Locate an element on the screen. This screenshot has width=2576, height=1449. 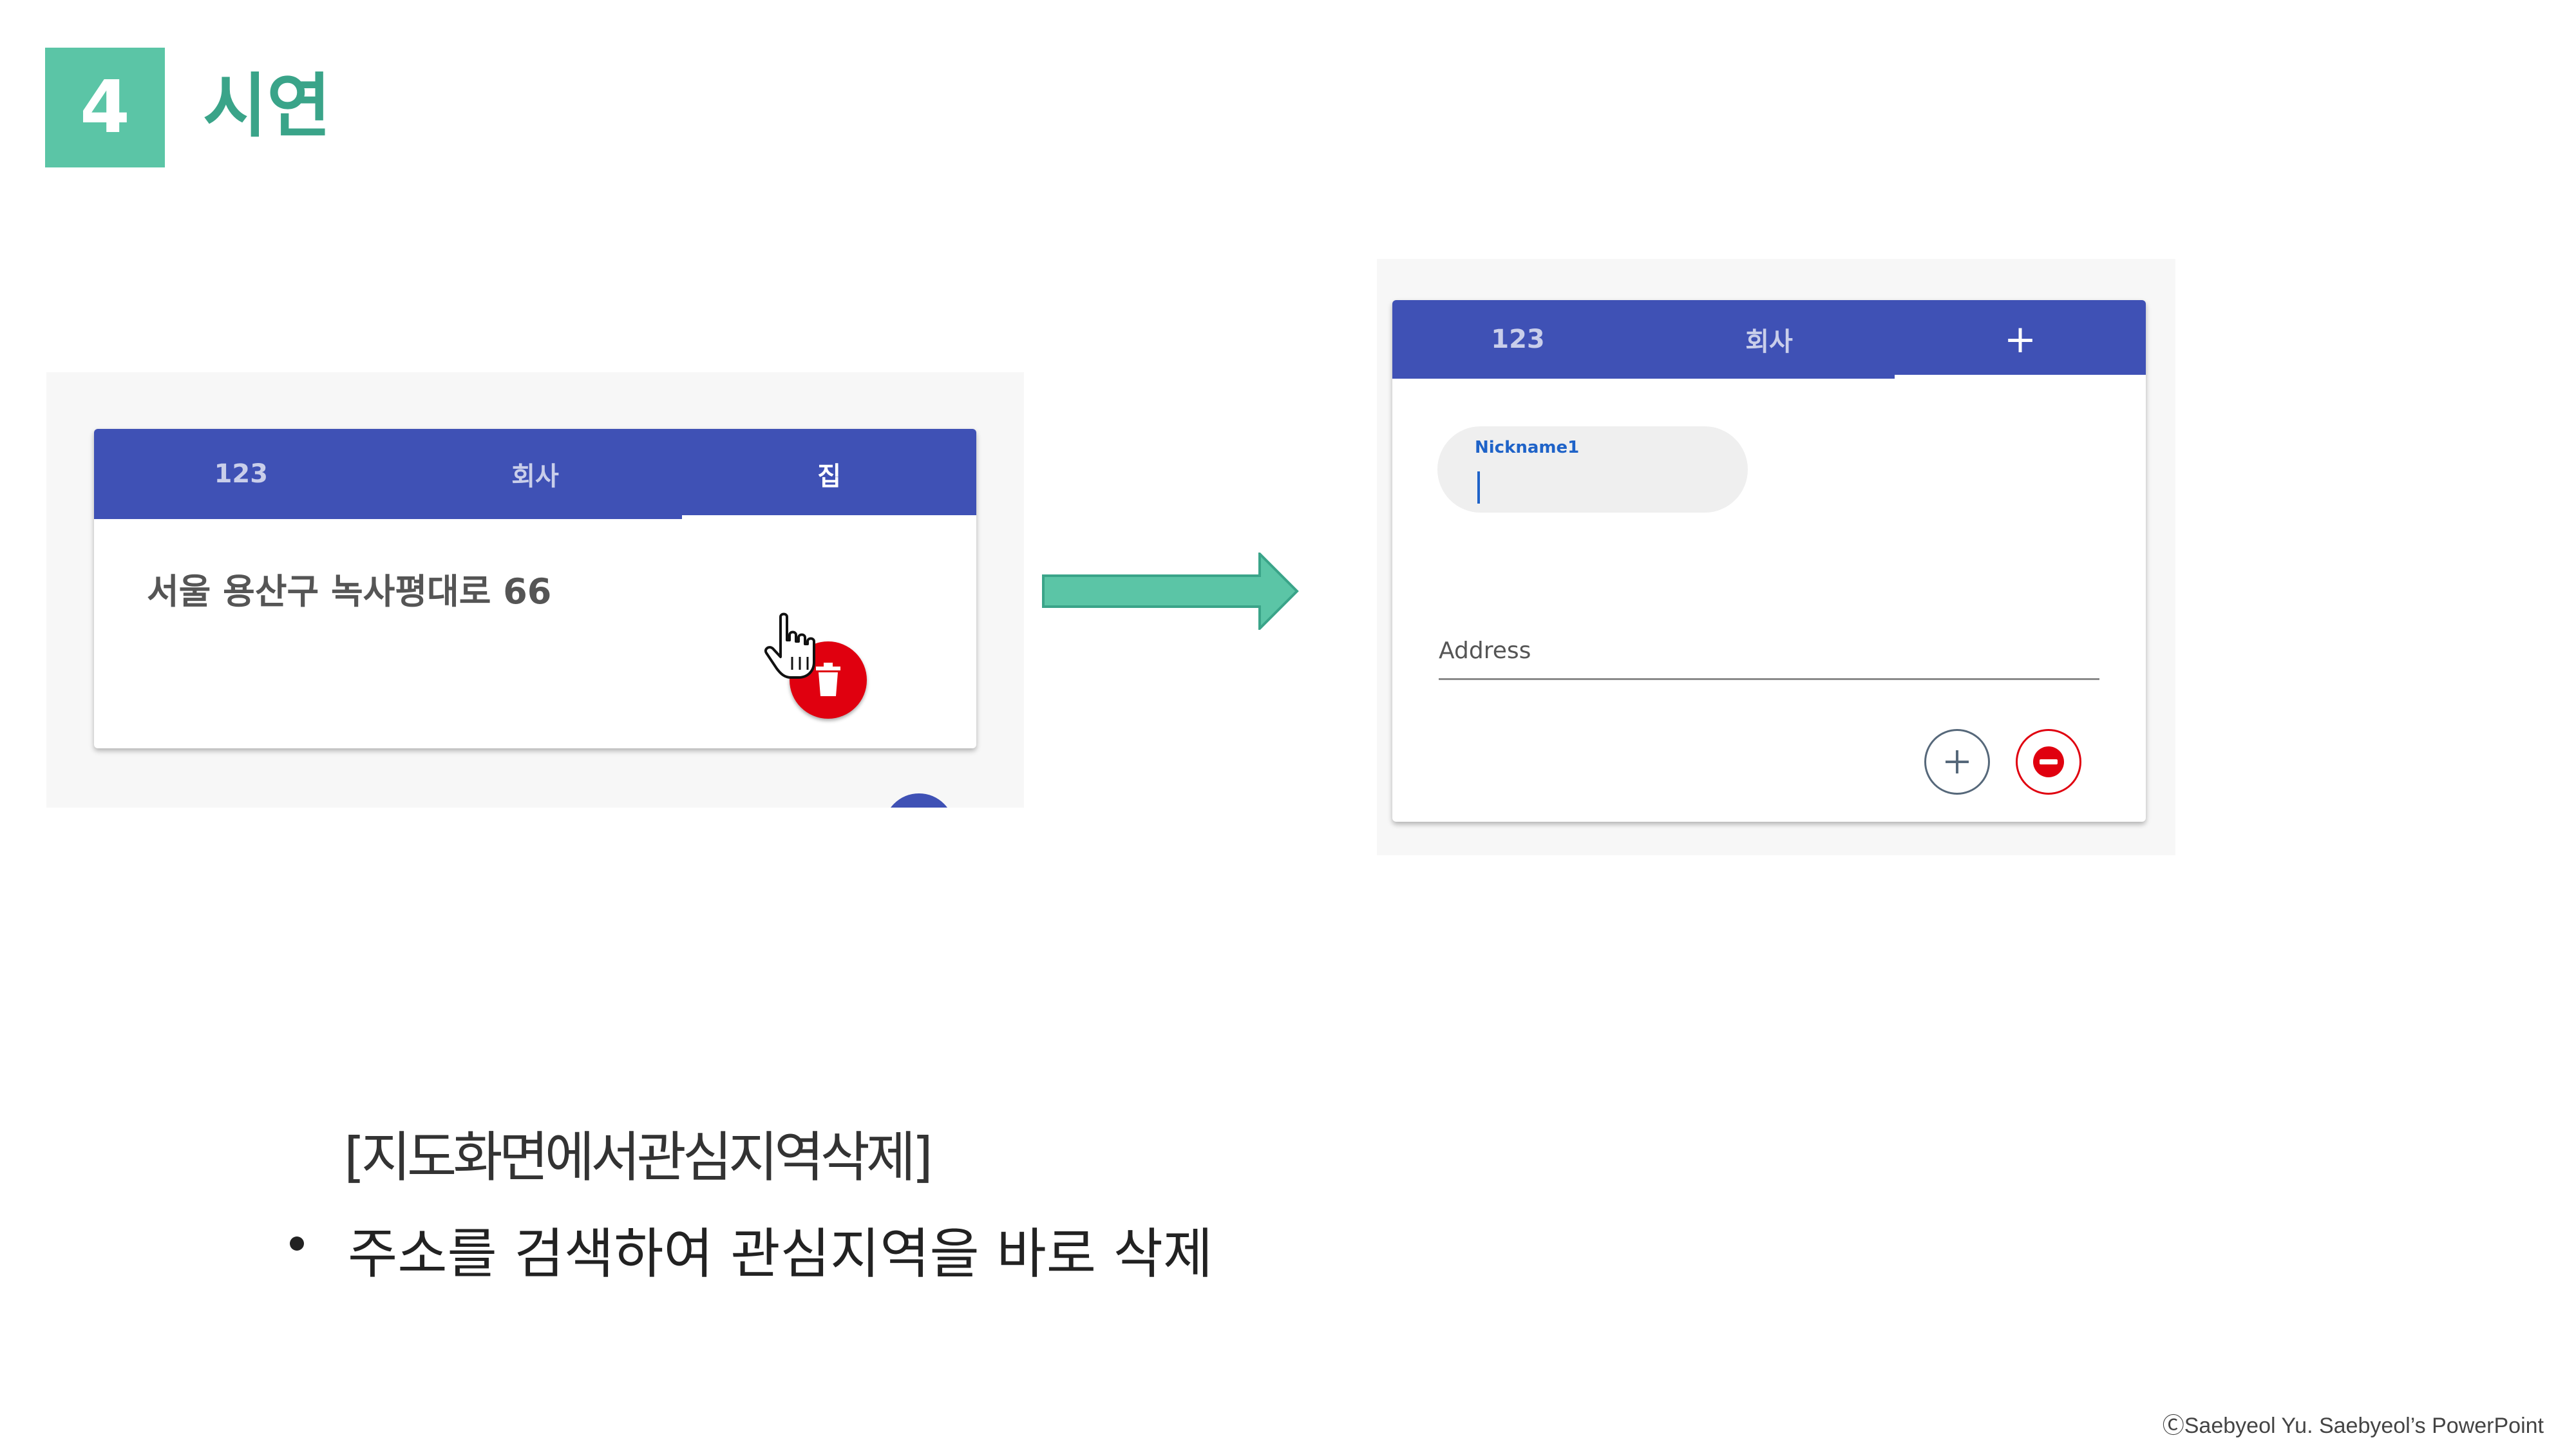
bullet-point is located at coordinates (297, 1243).